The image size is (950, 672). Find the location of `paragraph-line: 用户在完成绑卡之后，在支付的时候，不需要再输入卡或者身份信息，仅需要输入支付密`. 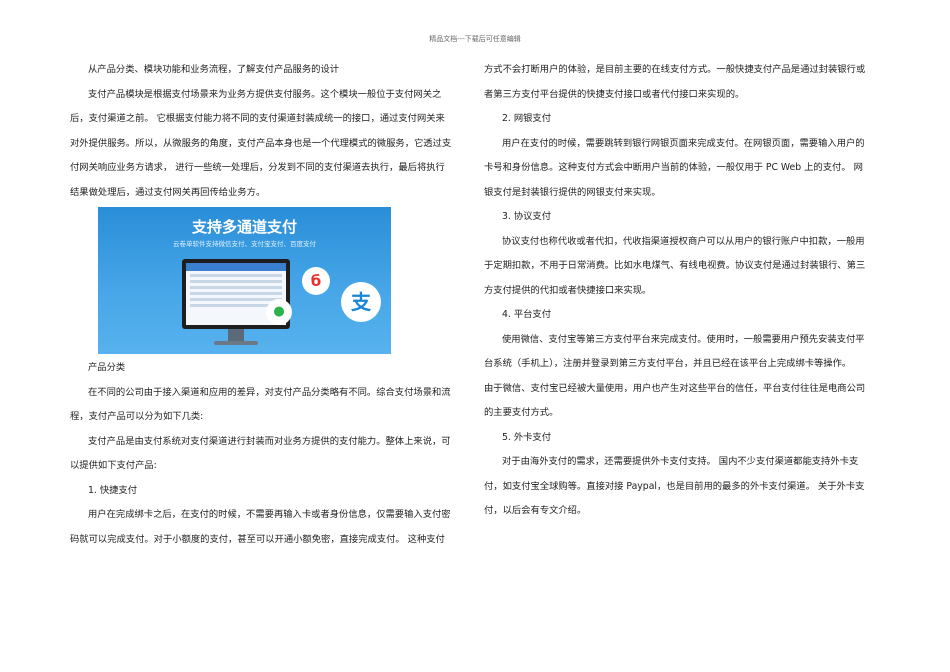

paragraph-line: 用户在完成绑卡之后，在支付的时候，不需要再输入卡或者身份信息，仅需要输入支付密 is located at coordinates (269, 514).